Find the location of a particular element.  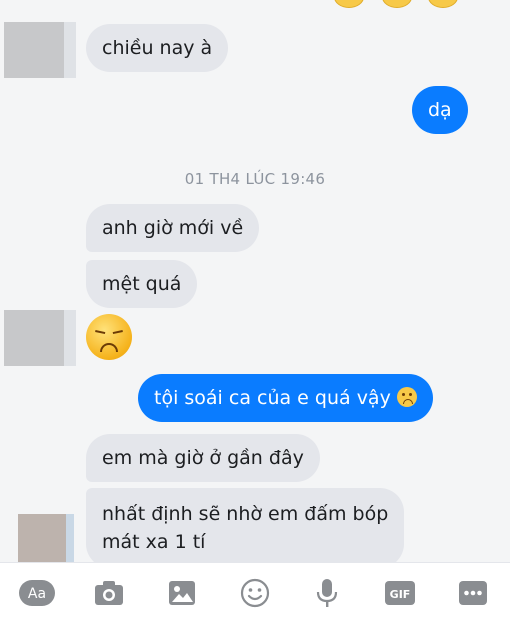

message-timestamp: 01 TH4 LÚC 19:46 is located at coordinates (255, 179).